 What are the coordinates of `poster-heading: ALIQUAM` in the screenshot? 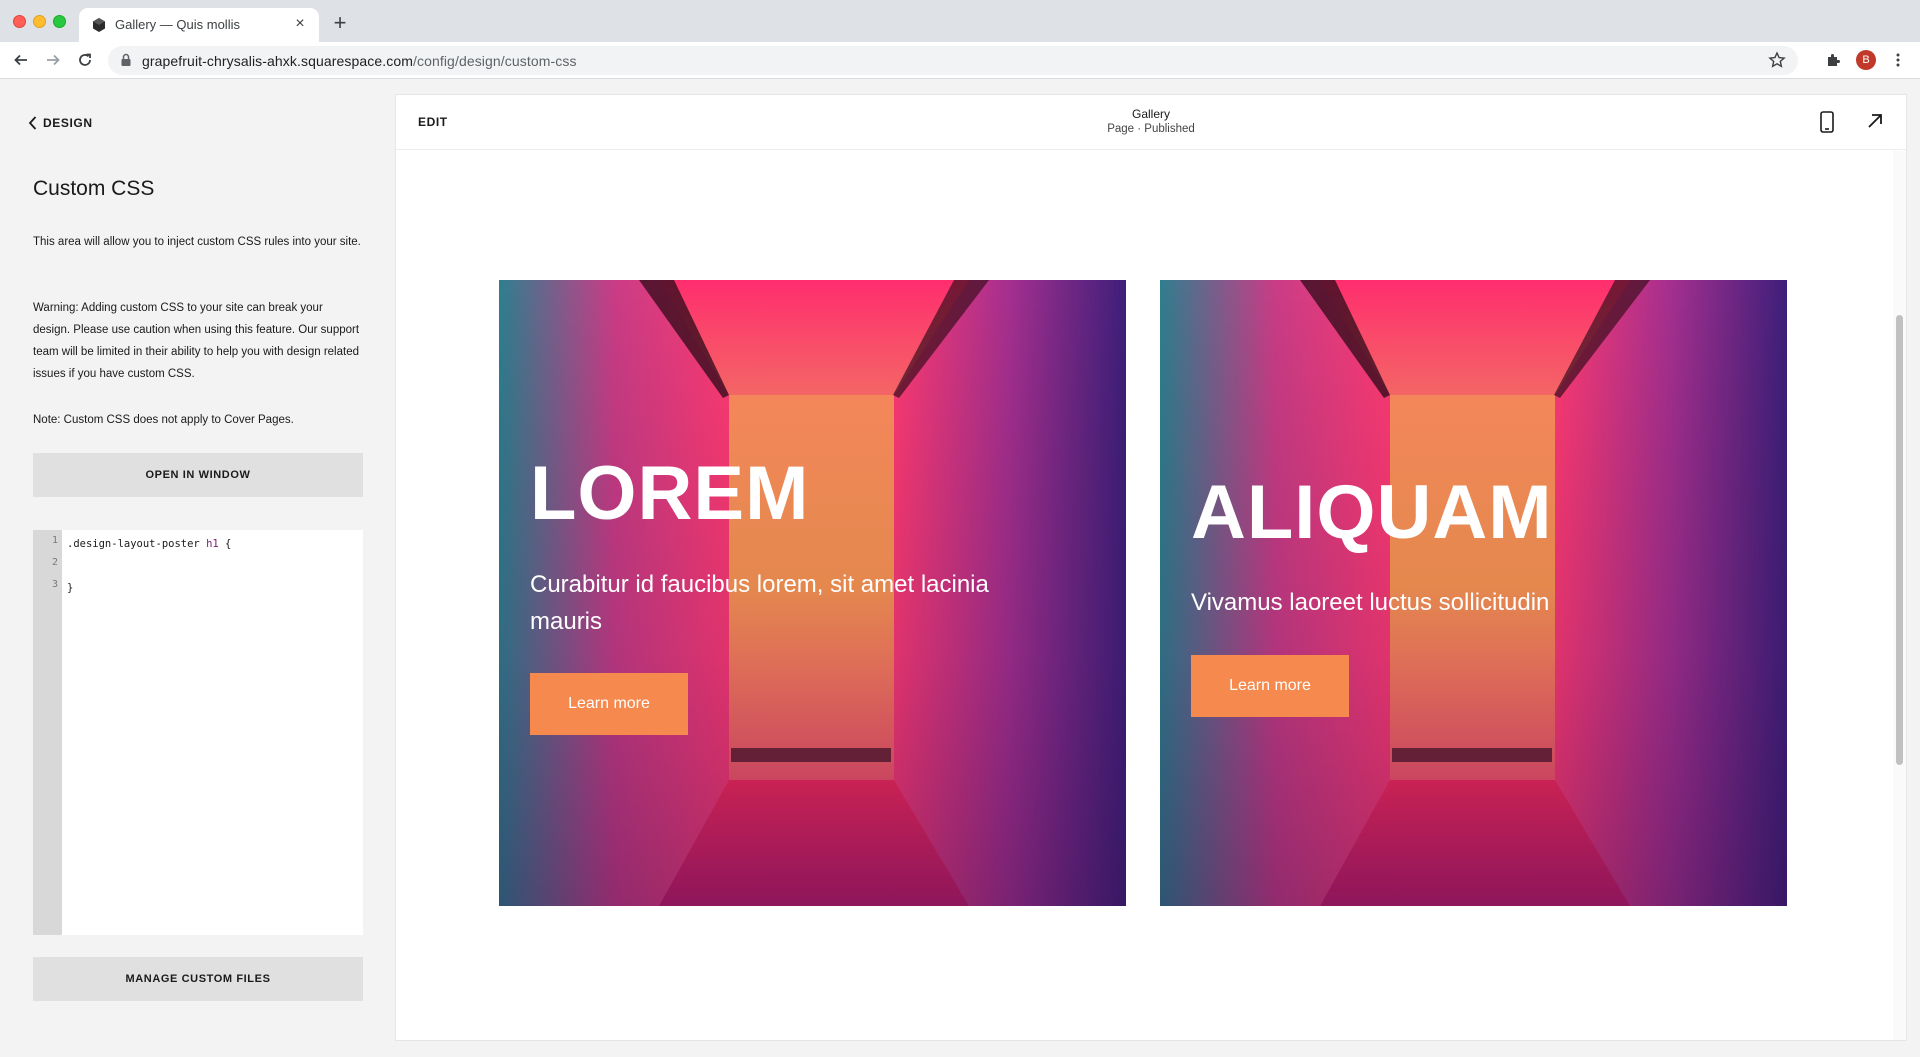 It's located at (1372, 512).